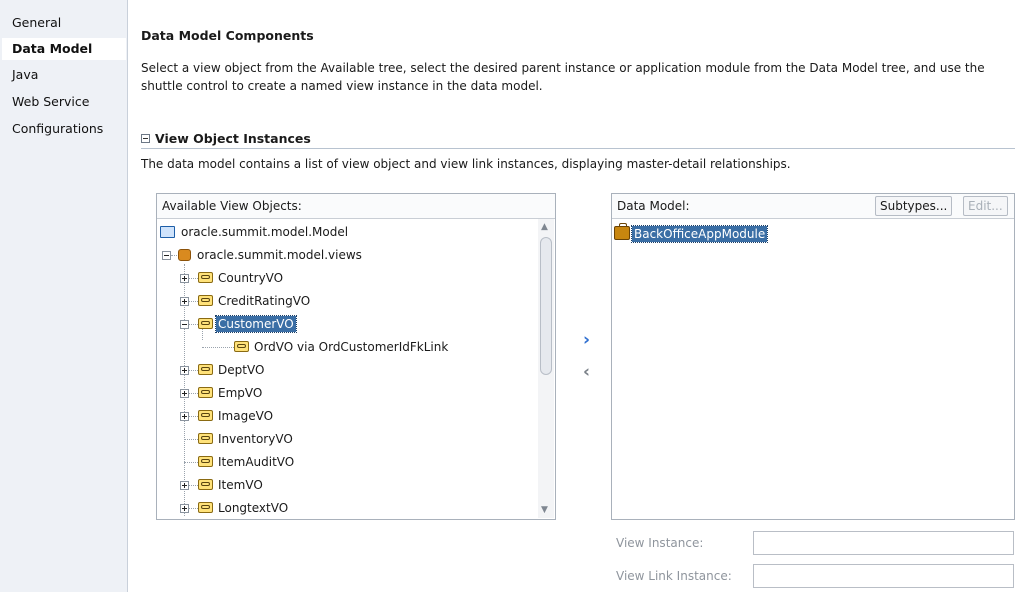 Image resolution: width=1021 pixels, height=592 pixels. What do you see at coordinates (251, 278) in the screenshot?
I see `tree-node-label: CountryVO` at bounding box center [251, 278].